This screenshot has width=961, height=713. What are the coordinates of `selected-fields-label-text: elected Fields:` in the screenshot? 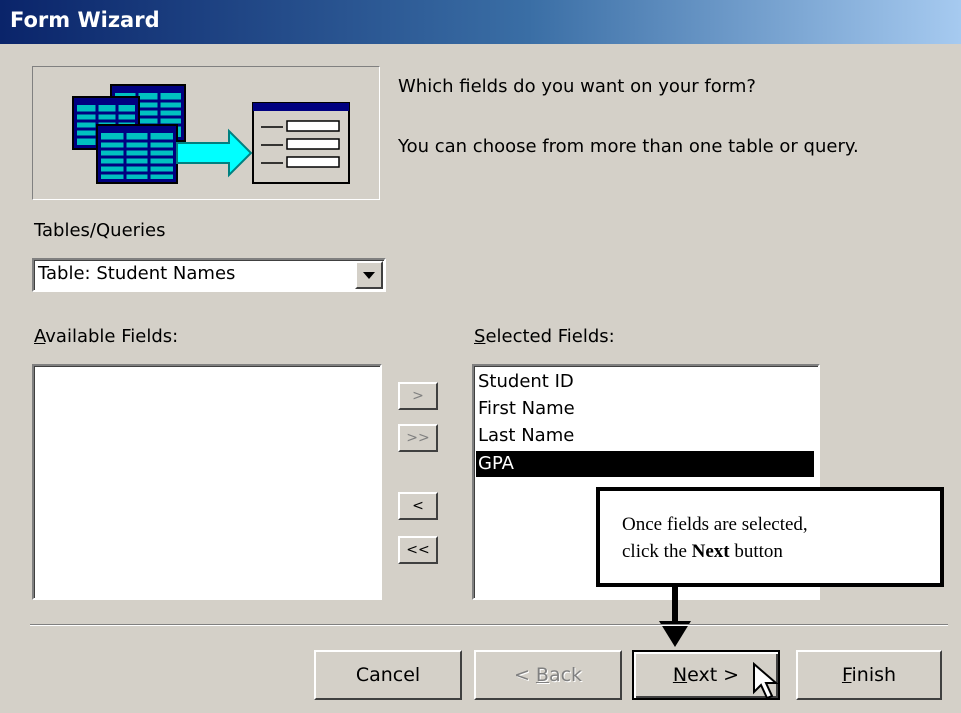 It's located at (550, 336).